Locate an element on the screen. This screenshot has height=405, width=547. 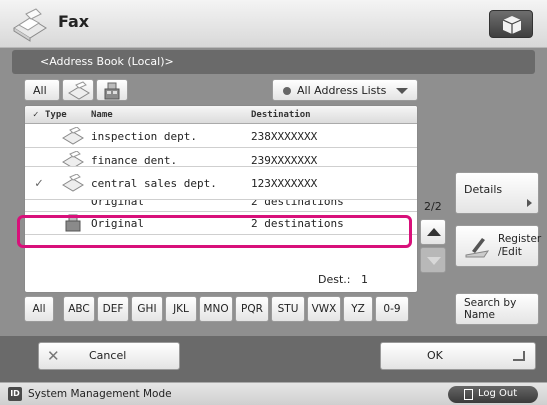
dest-label: Dest.: is located at coordinates (334, 279).